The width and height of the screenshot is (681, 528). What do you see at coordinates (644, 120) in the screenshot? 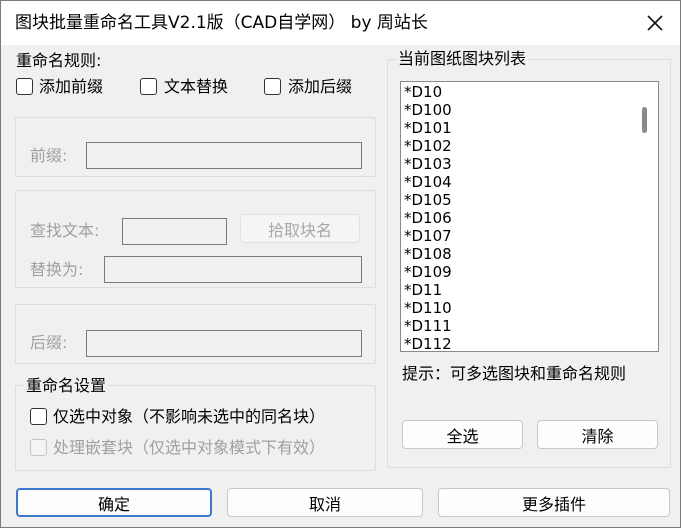
I see `list-scrollbar-thumb` at bounding box center [644, 120].